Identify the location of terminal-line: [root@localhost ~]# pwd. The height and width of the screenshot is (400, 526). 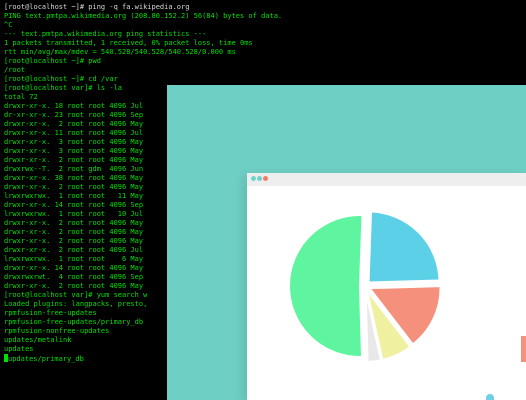
(52, 61).